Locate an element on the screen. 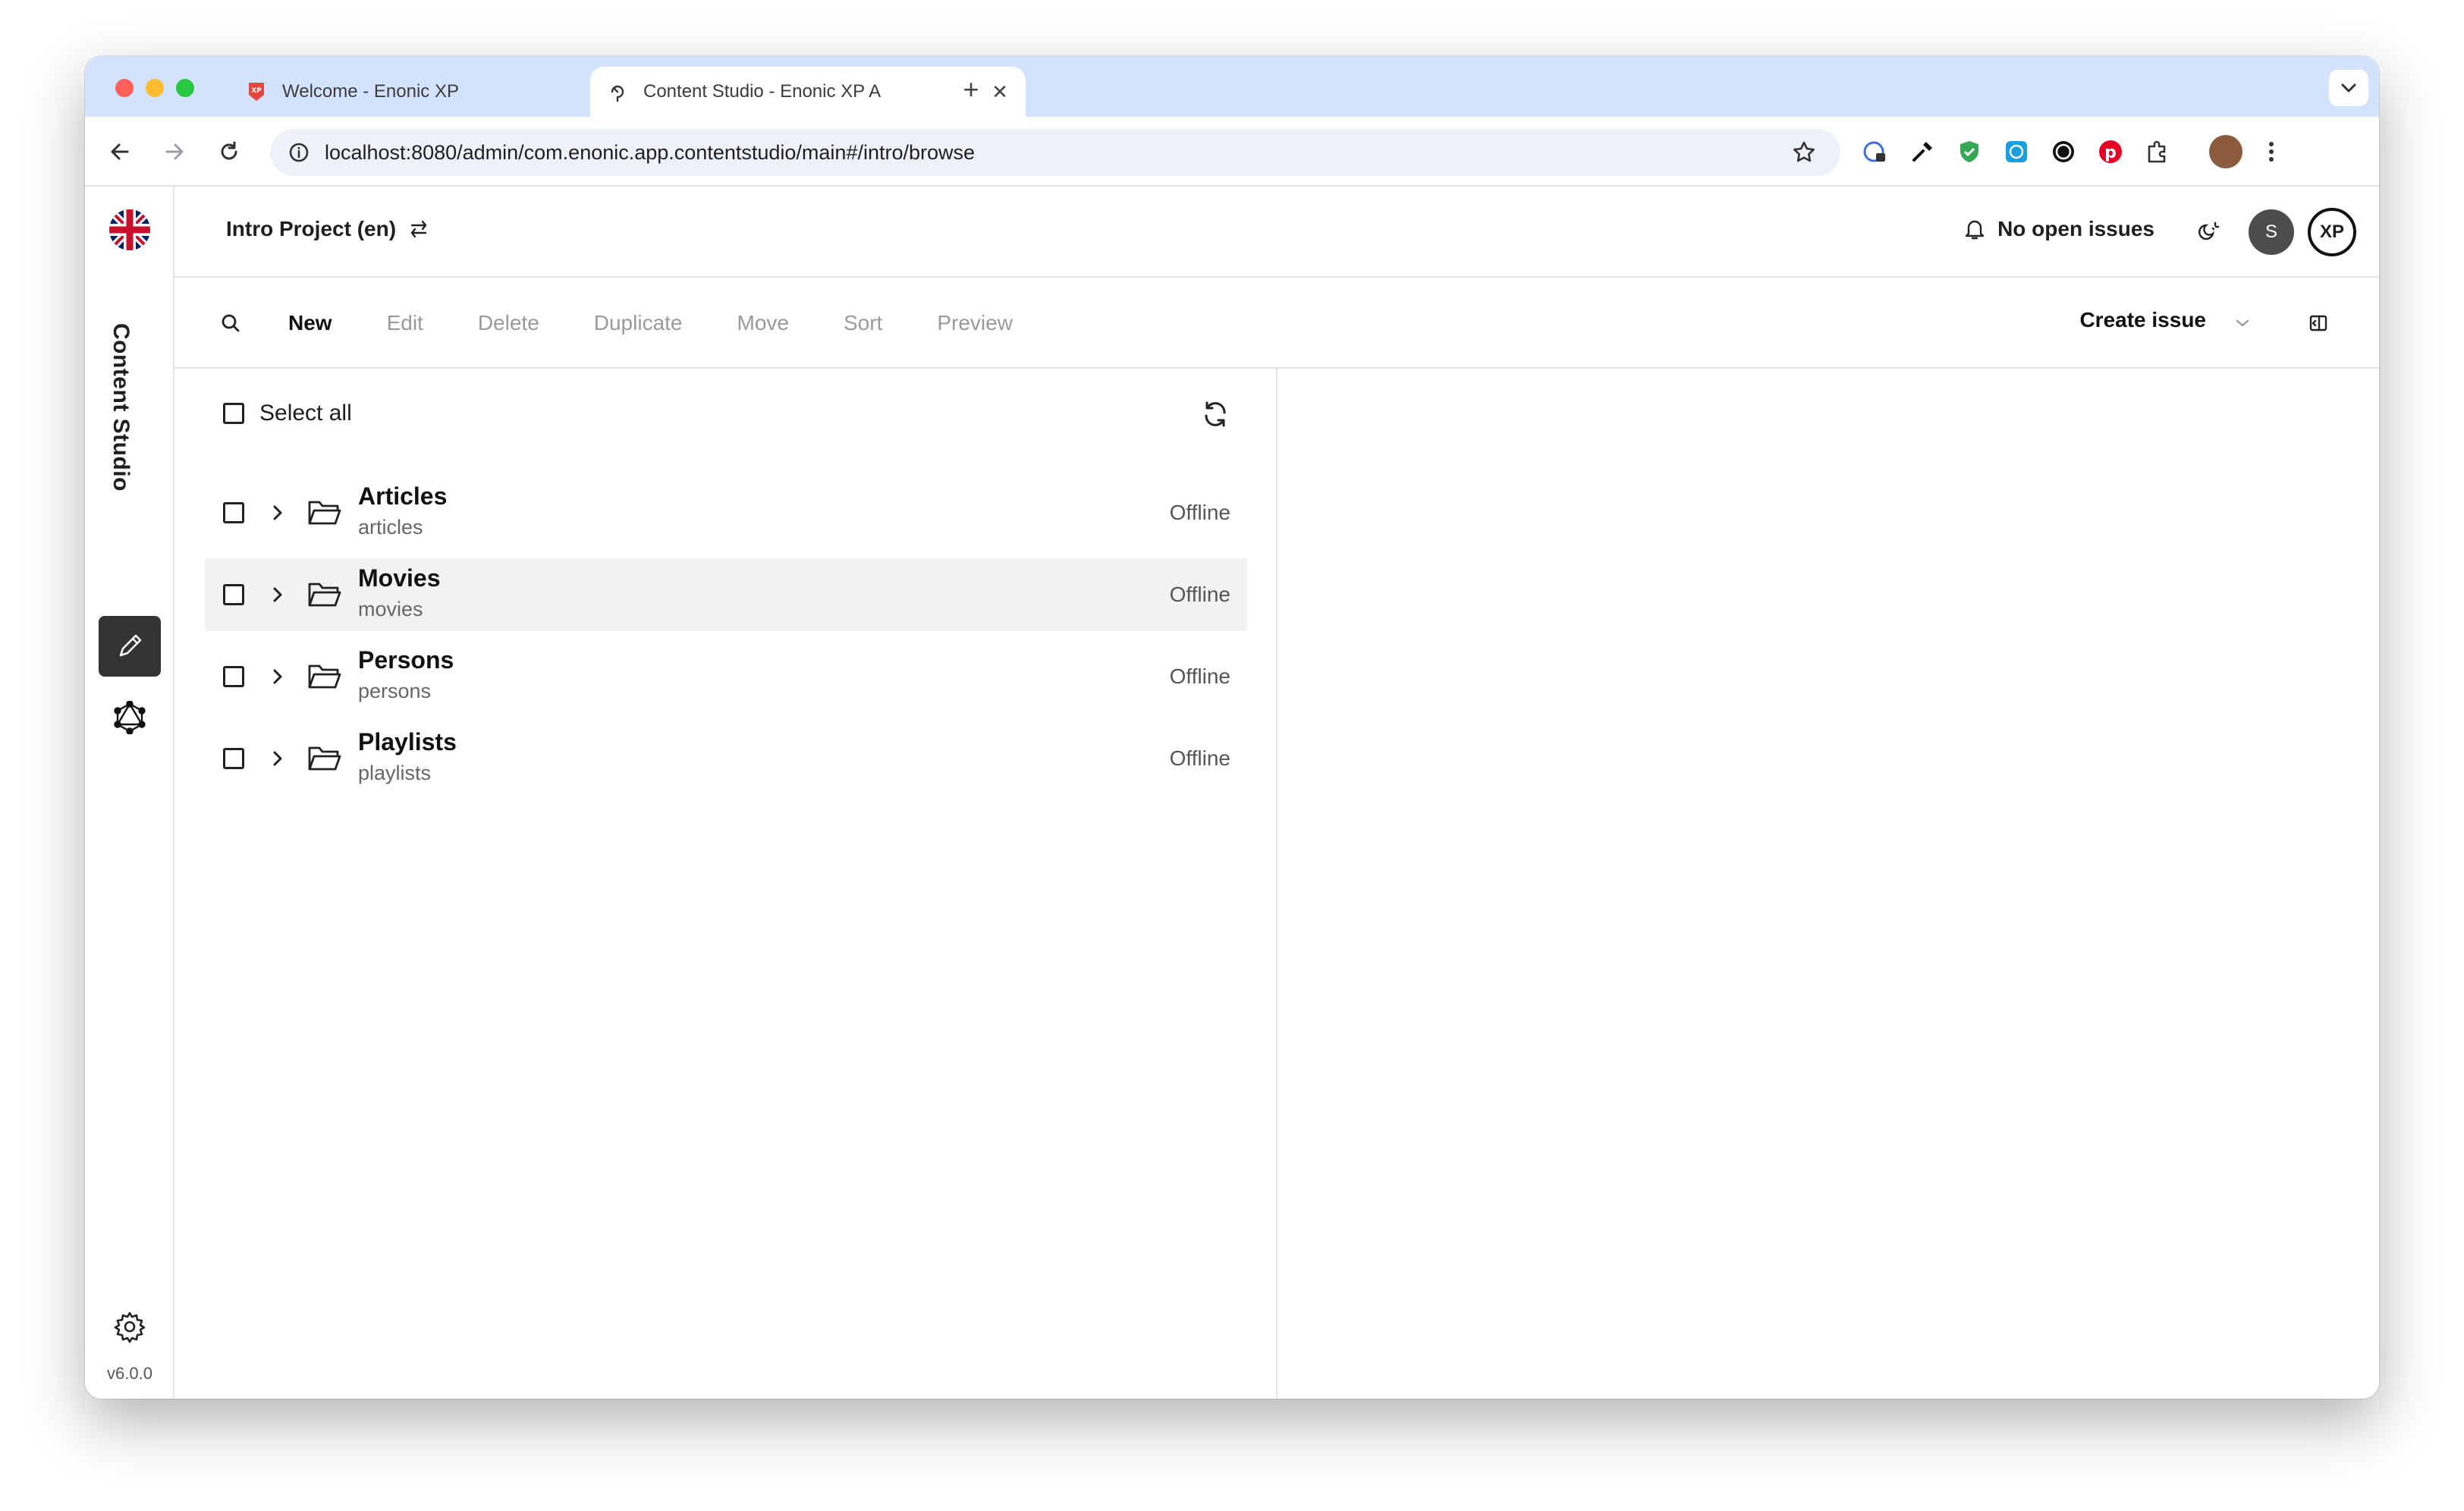 The height and width of the screenshot is (1511, 2464). user-avatar: S is located at coordinates (2271, 232).